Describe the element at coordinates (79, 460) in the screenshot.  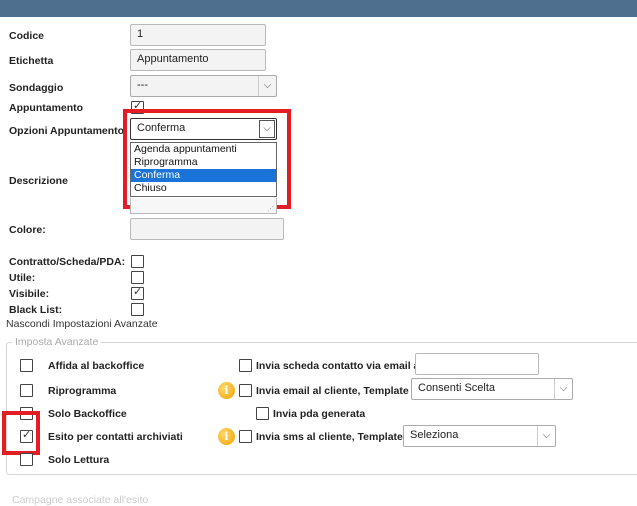
I see `solo-lettura-label: Solo Lettura` at that location.